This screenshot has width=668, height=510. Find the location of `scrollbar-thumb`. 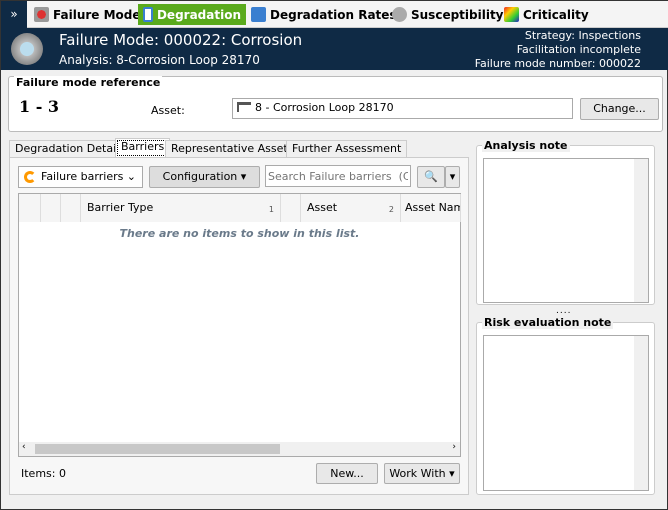

scrollbar-thumb is located at coordinates (157, 449).